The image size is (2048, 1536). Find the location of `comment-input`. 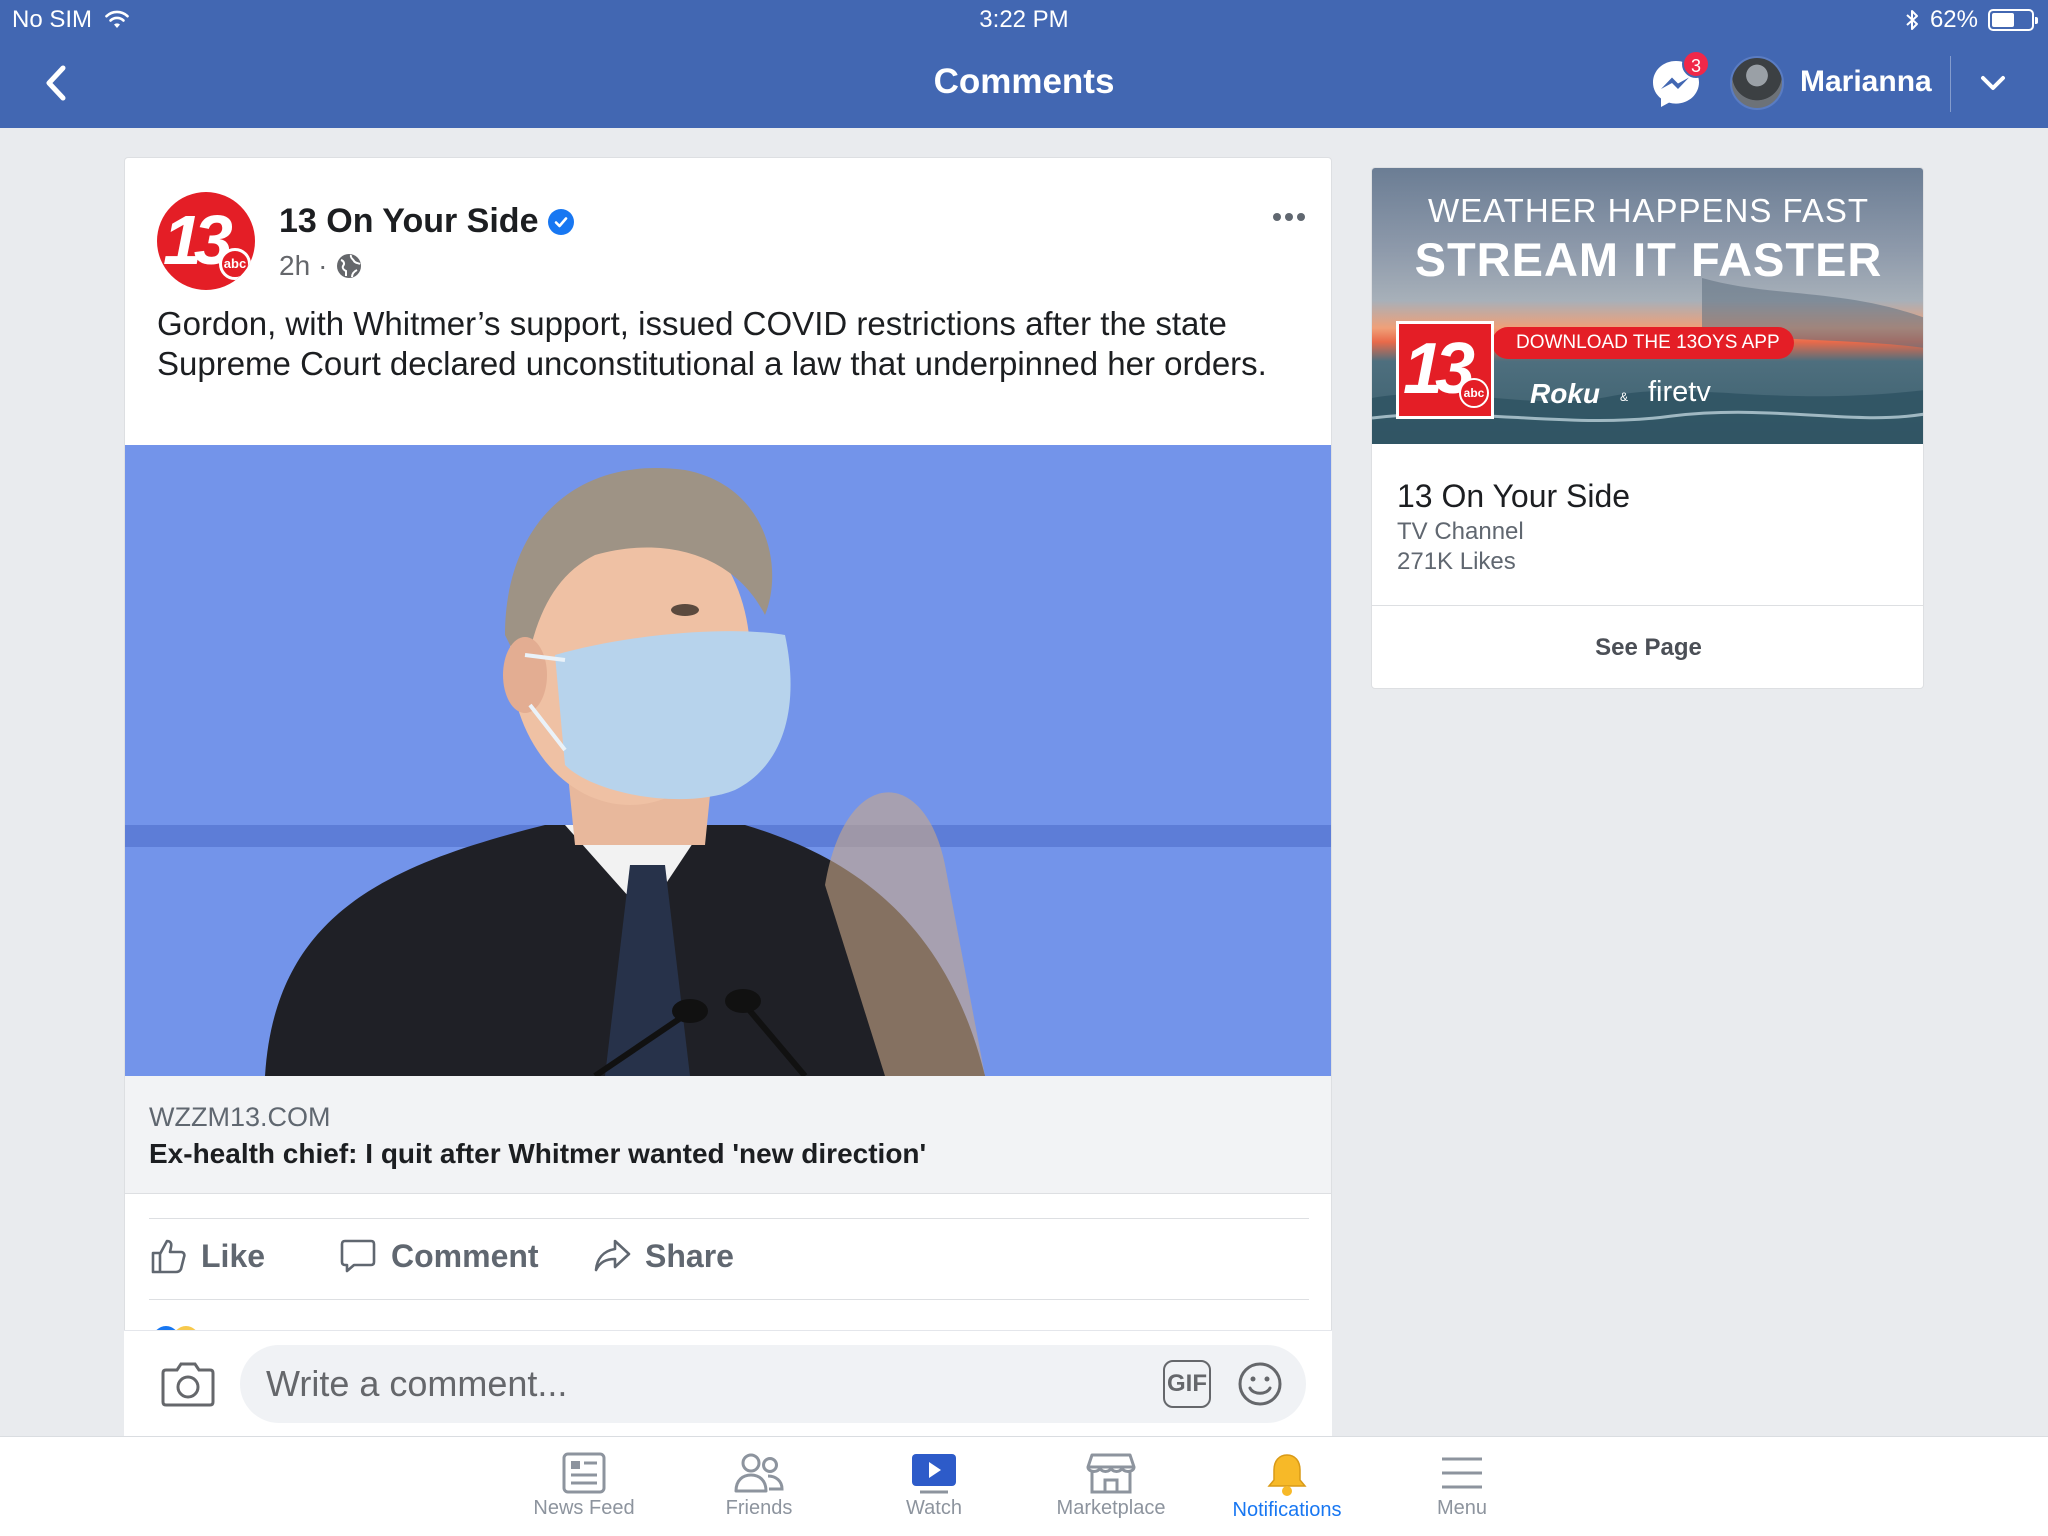

comment-input is located at coordinates (773, 1384).